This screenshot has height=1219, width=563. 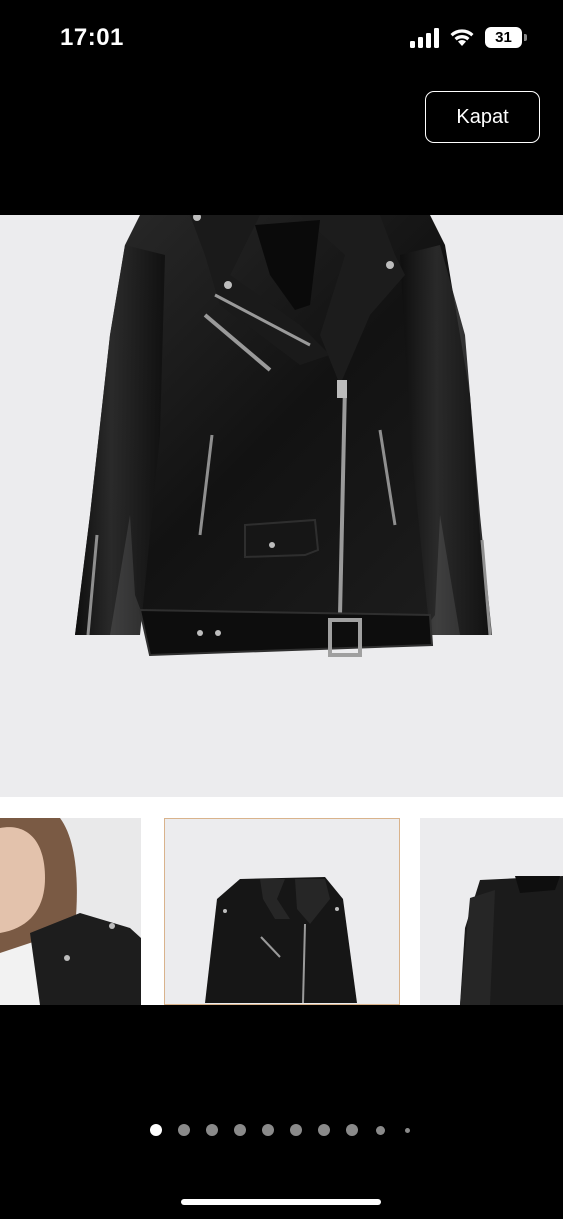 What do you see at coordinates (424, 38) in the screenshot?
I see `cellular-signal-icon` at bounding box center [424, 38].